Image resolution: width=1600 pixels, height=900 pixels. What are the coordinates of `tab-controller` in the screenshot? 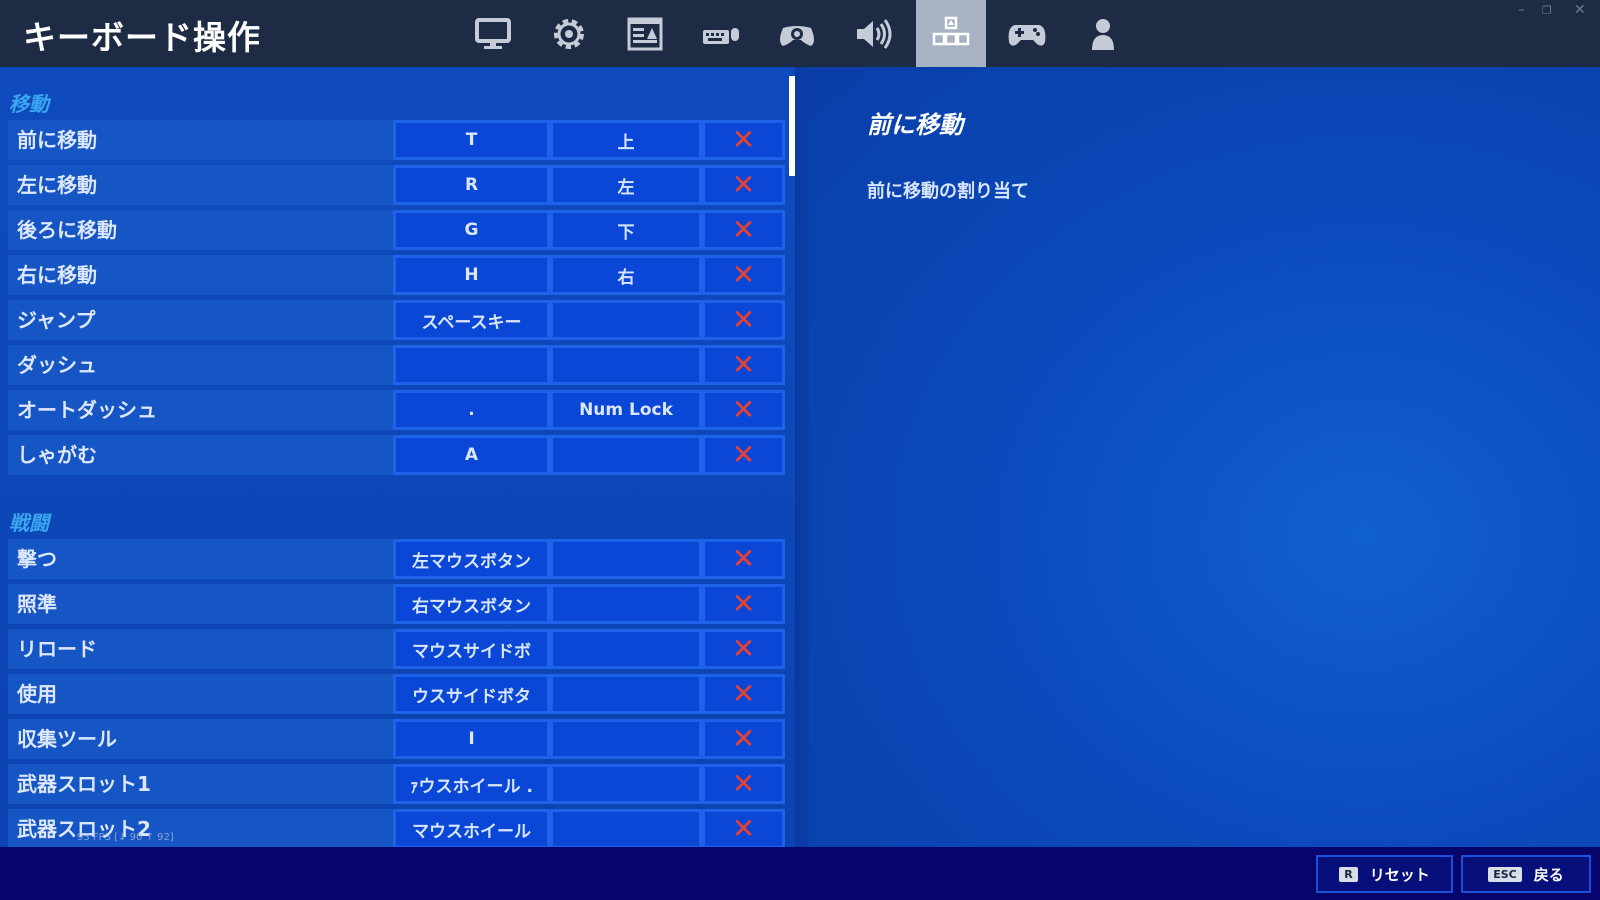 It's located at (797, 33).